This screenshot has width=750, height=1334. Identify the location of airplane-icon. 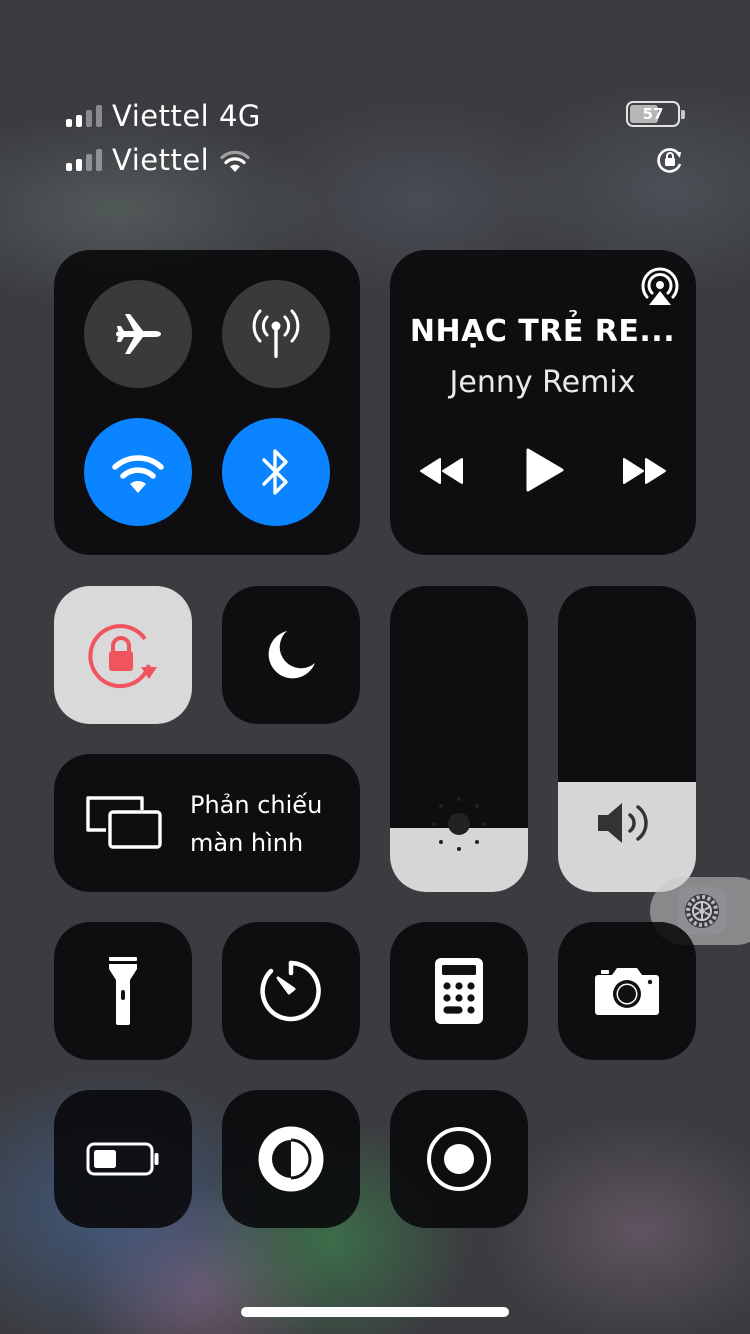
(138, 334).